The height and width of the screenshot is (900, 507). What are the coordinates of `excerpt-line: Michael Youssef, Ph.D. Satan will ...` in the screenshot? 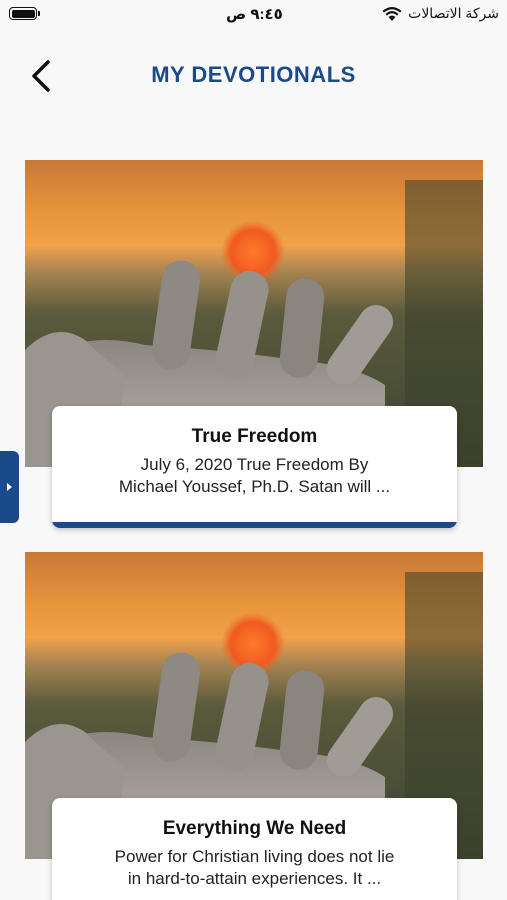 It's located at (254, 486).